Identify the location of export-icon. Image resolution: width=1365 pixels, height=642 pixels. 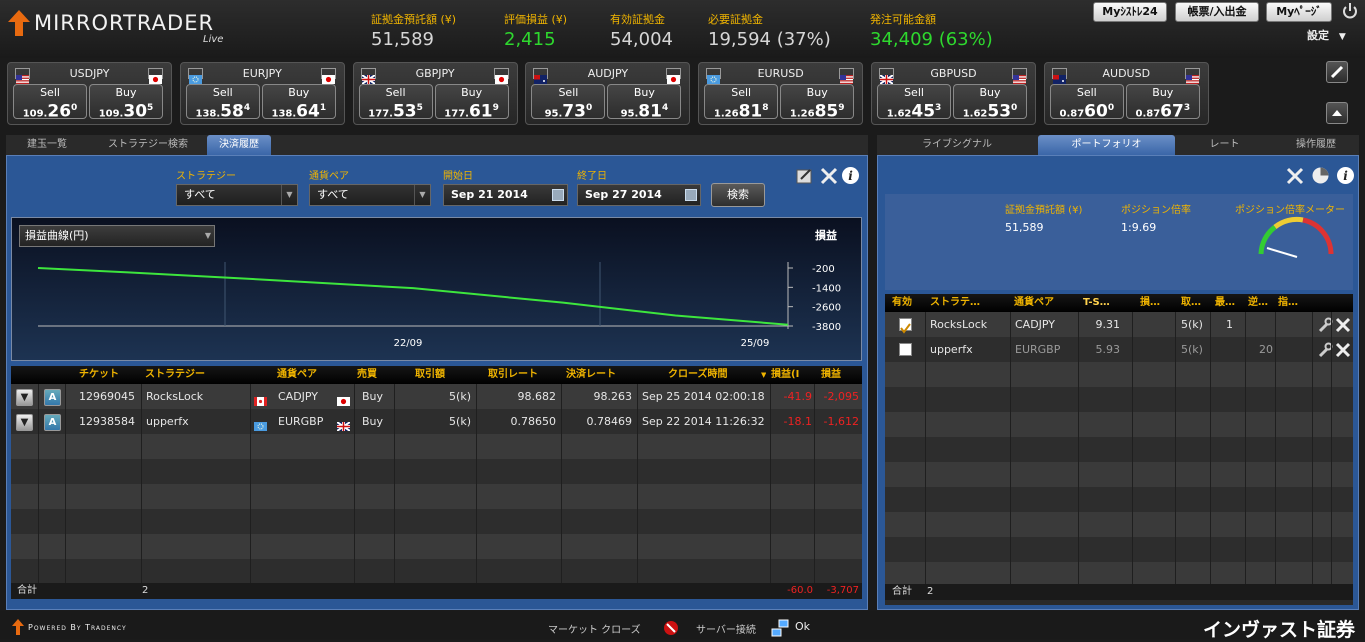
(805, 176).